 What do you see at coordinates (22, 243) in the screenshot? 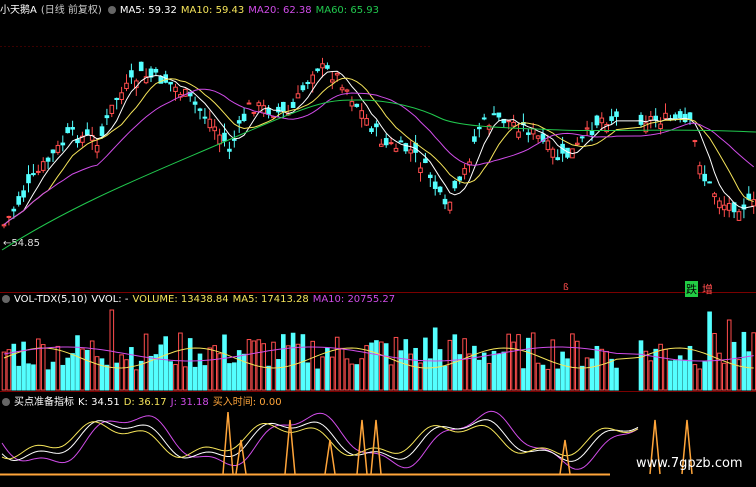
I see `low-price-marker: ←54.85` at bounding box center [22, 243].